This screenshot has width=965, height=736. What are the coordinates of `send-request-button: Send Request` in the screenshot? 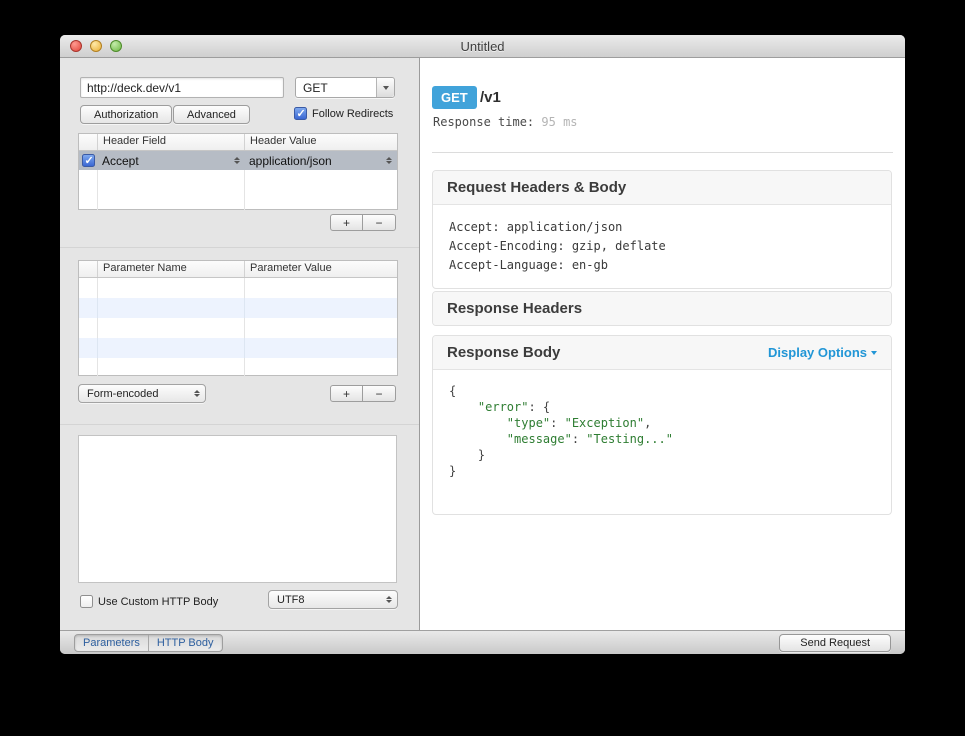 It's located at (835, 642).